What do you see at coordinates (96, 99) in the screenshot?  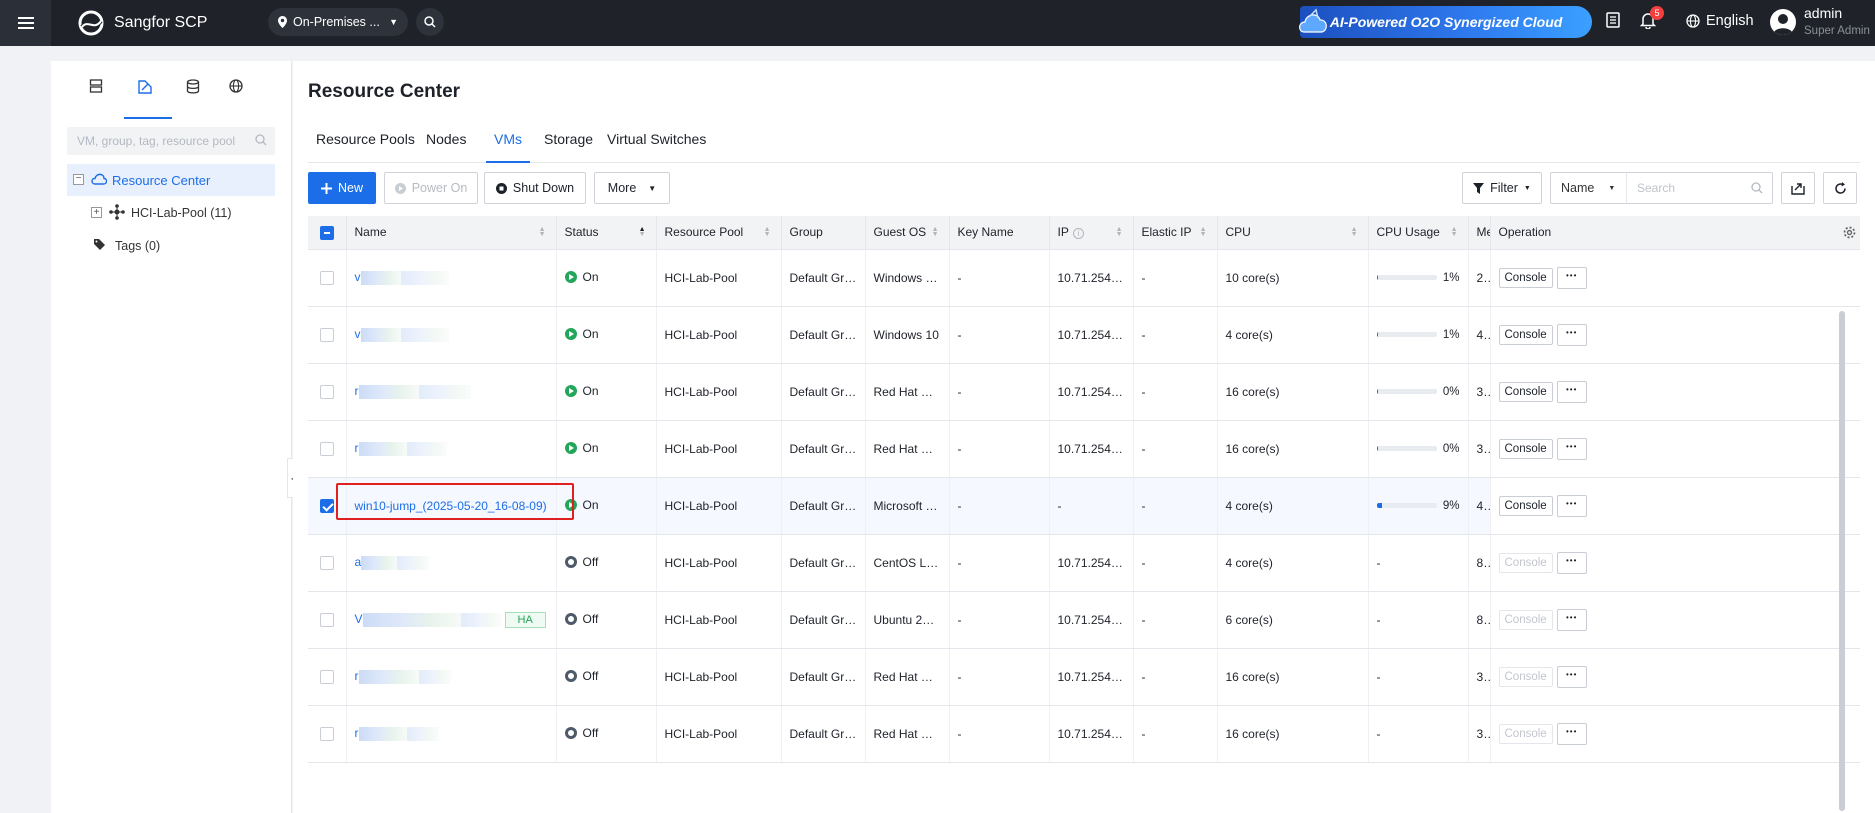 I see `tab-hosts-view` at bounding box center [96, 99].